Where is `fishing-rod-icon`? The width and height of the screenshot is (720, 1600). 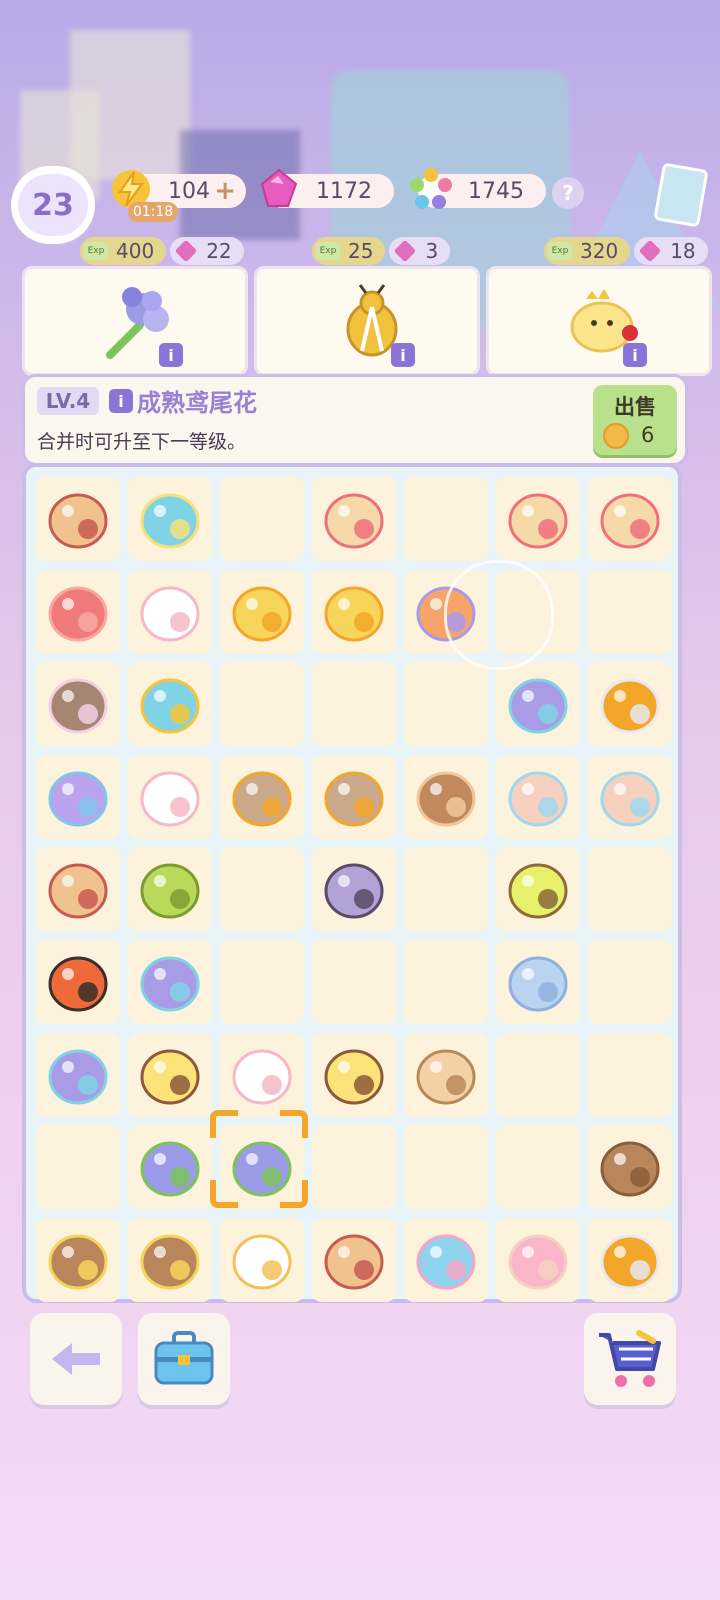 fishing-rod-icon is located at coordinates (538, 521).